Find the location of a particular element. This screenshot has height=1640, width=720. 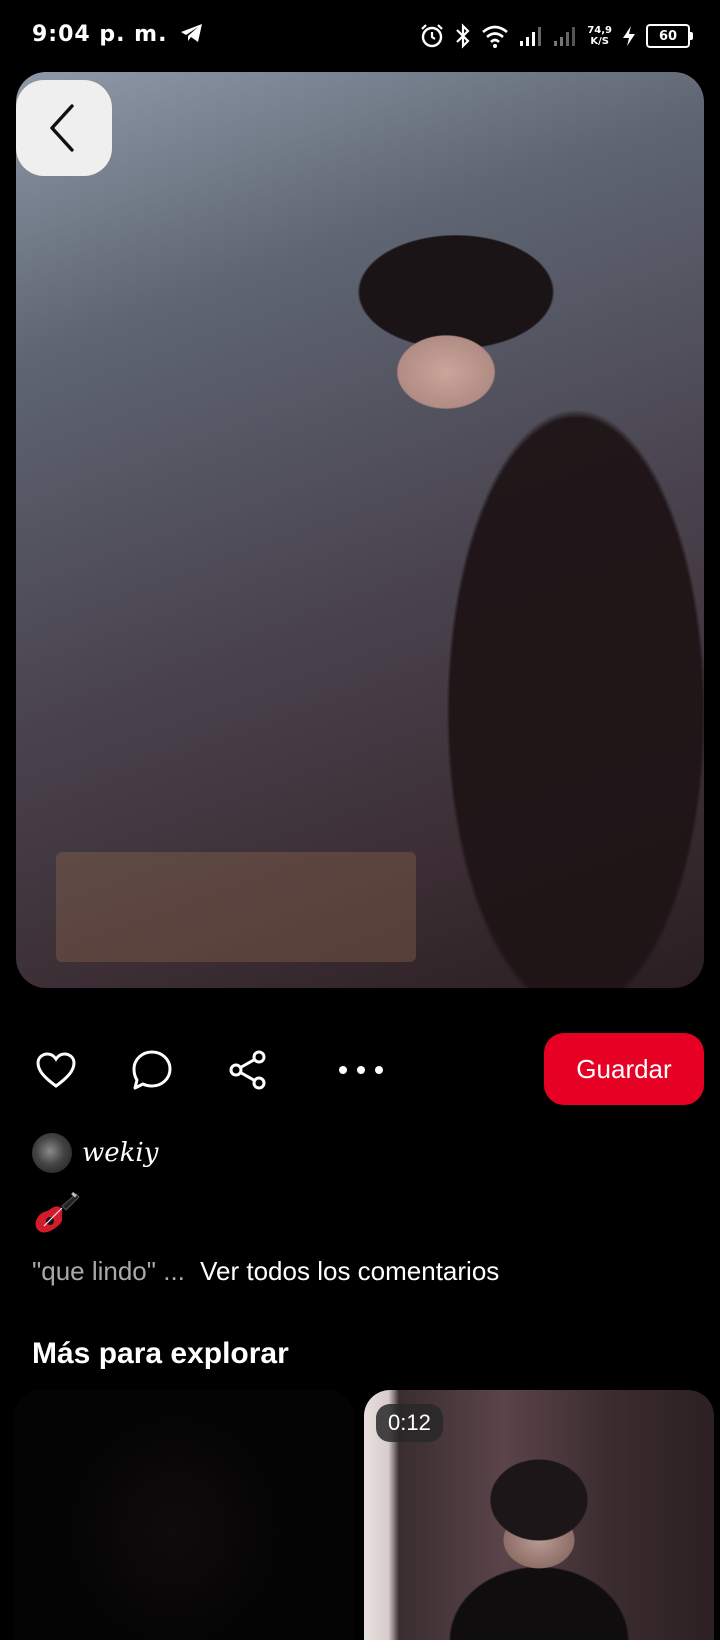

author-name: wekiy is located at coordinates (120, 1153).